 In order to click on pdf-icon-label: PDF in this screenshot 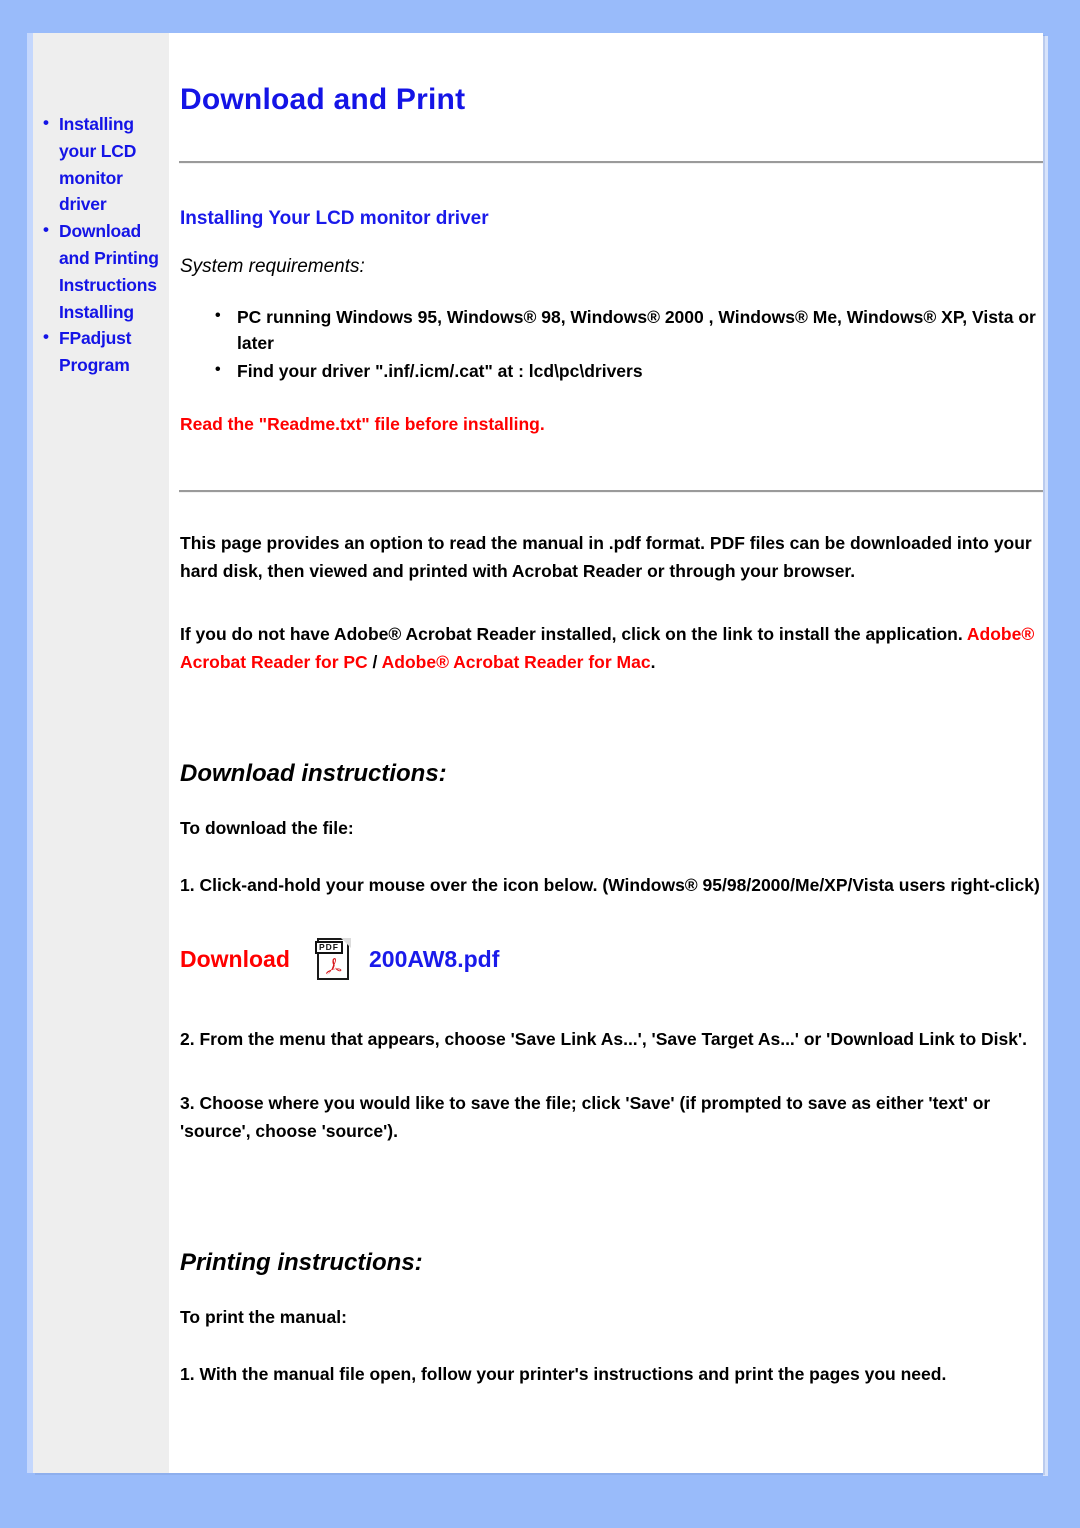, I will do `click(329, 947)`.